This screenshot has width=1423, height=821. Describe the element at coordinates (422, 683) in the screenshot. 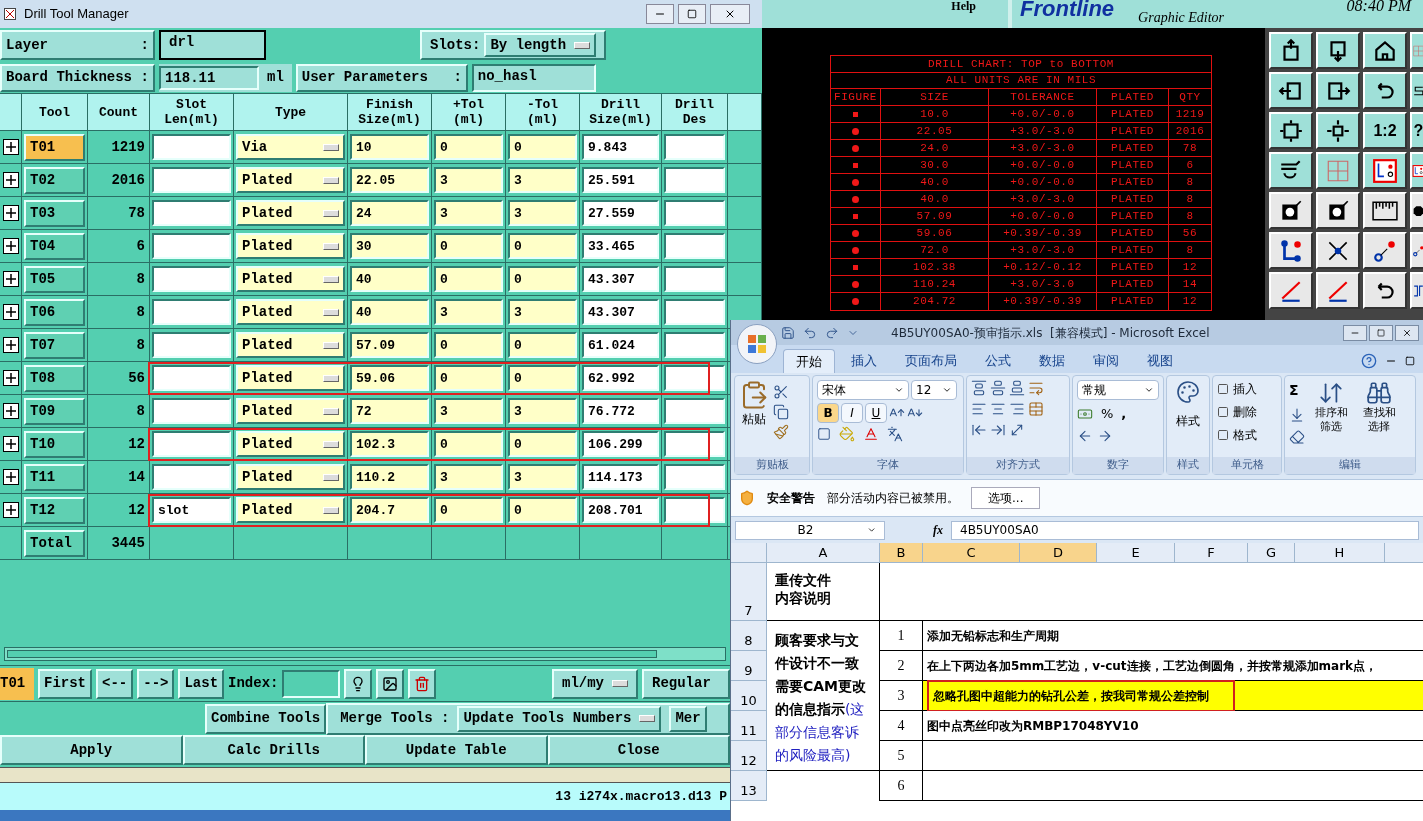

I see `delete-button` at that location.